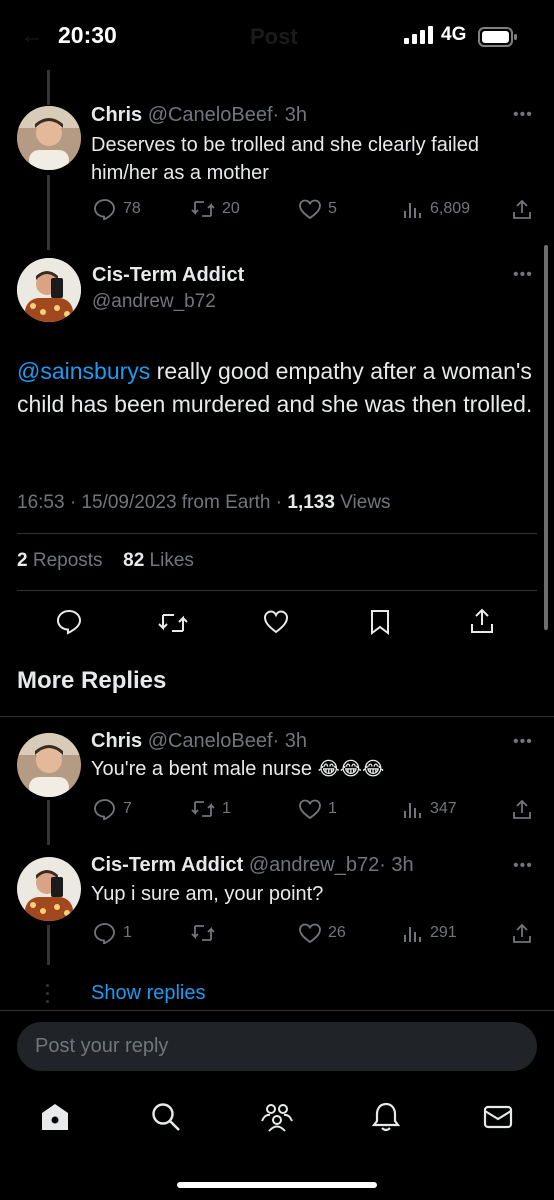 The width and height of the screenshot is (554, 1200). Describe the element at coordinates (277, 1046) in the screenshot. I see `reply-composer-input` at that location.